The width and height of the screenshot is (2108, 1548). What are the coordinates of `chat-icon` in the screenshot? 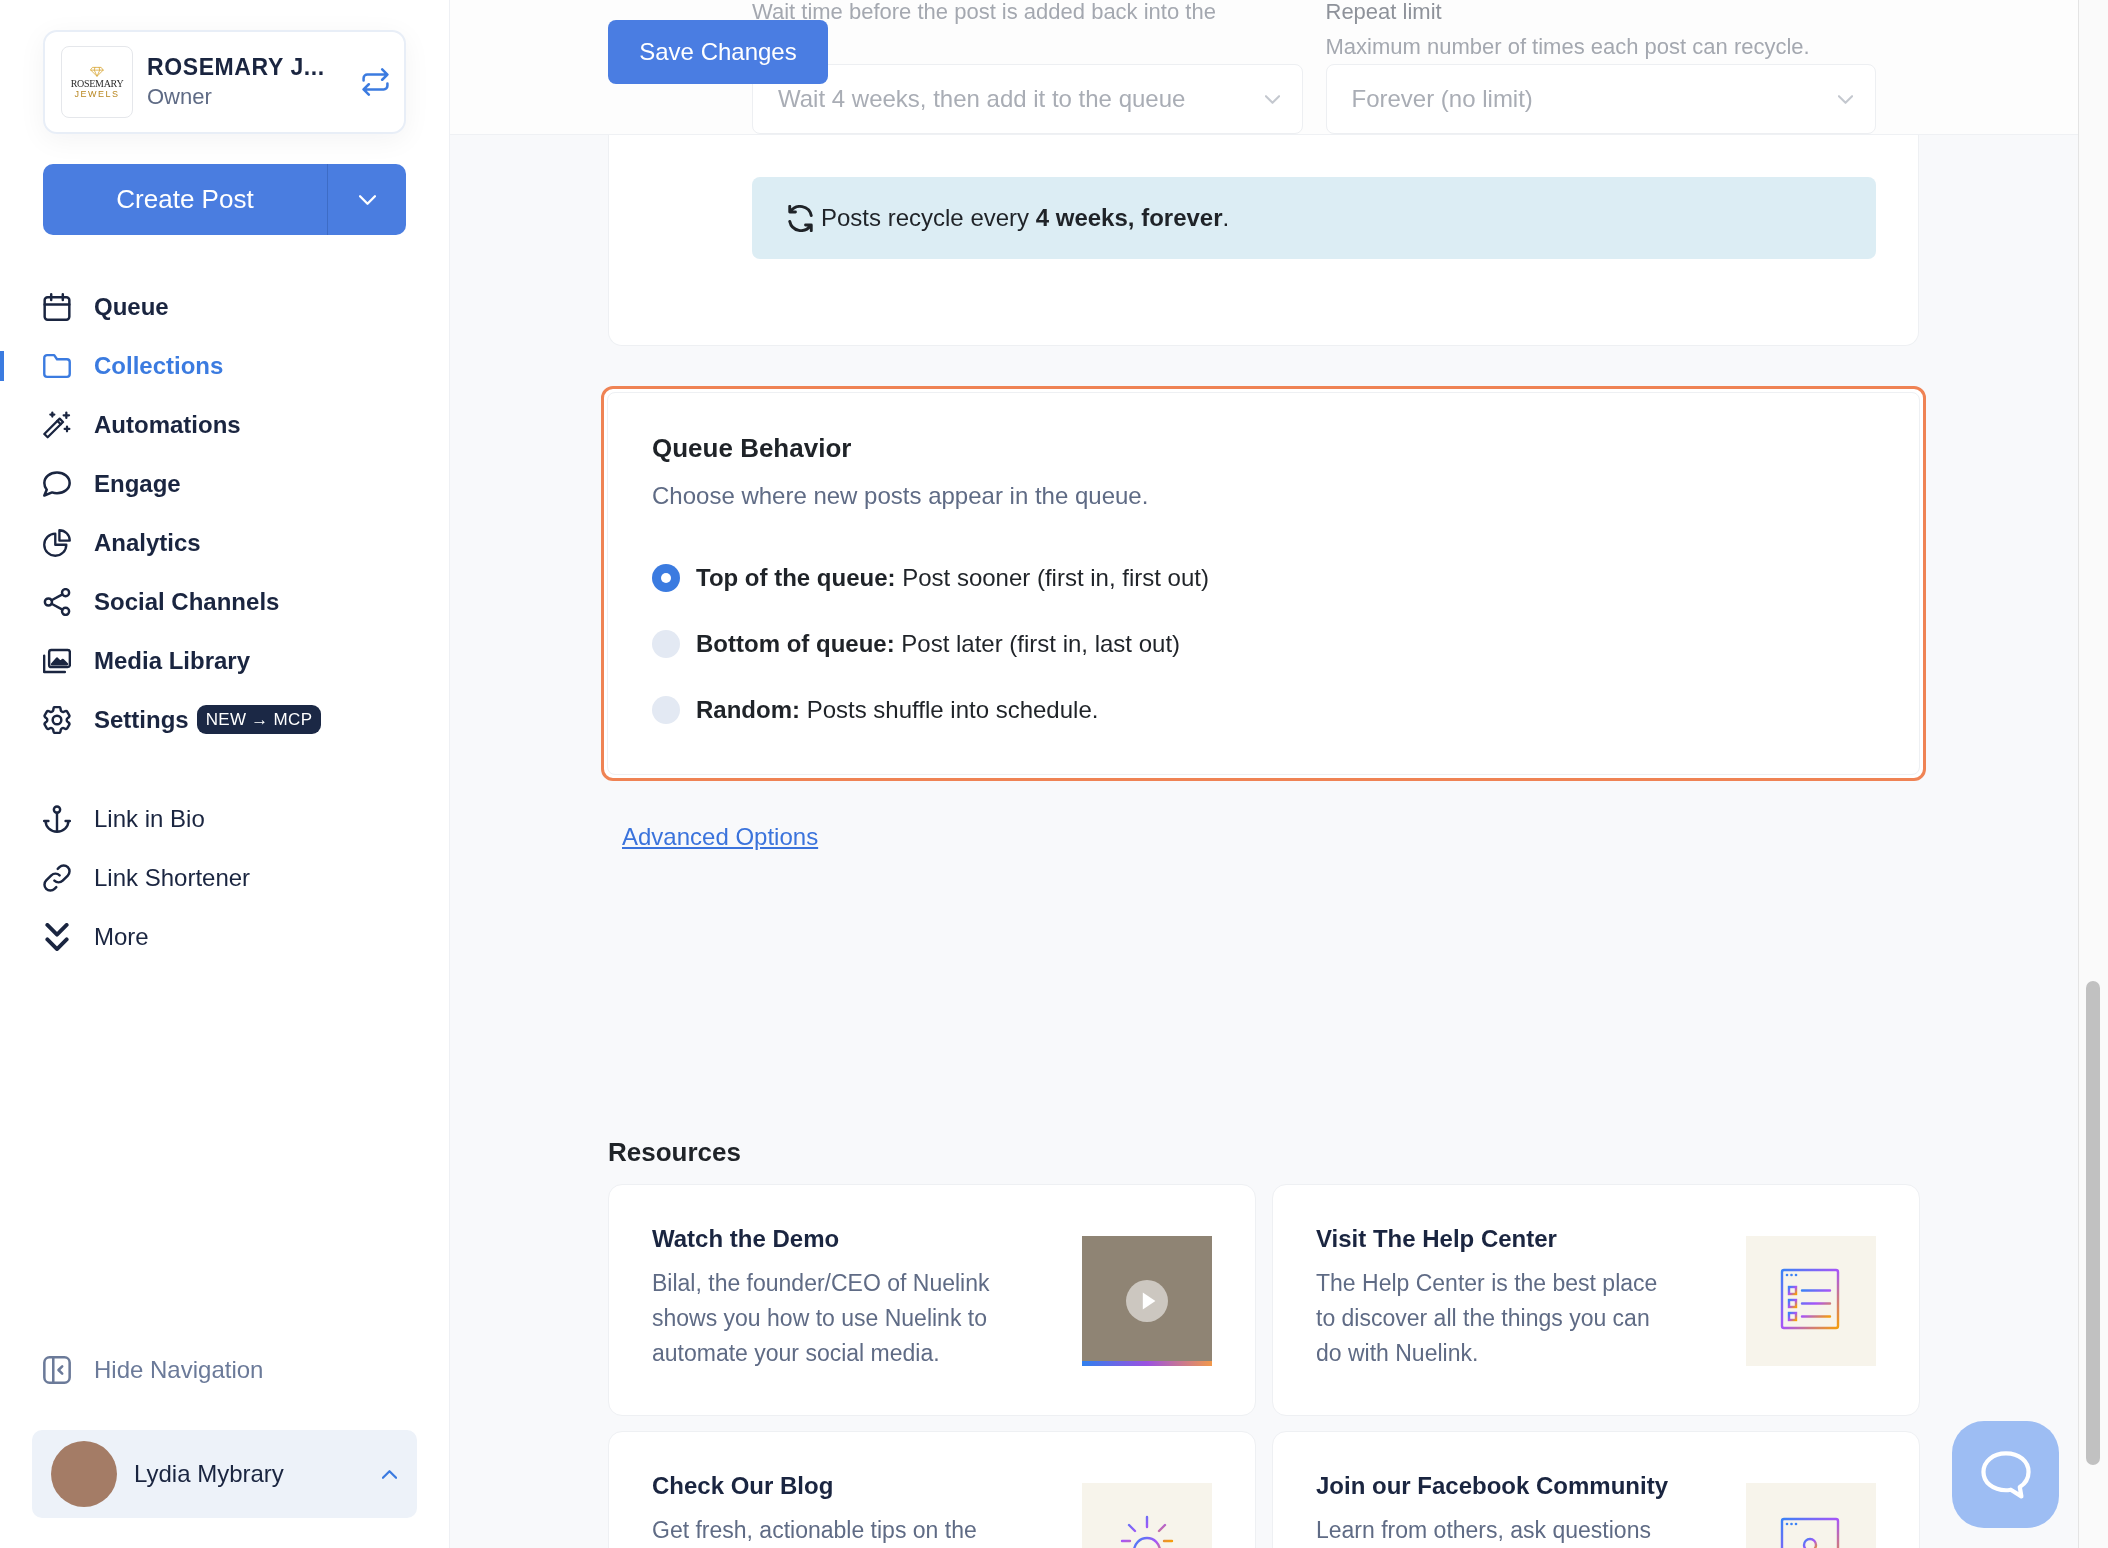 It's located at (2005, 1474).